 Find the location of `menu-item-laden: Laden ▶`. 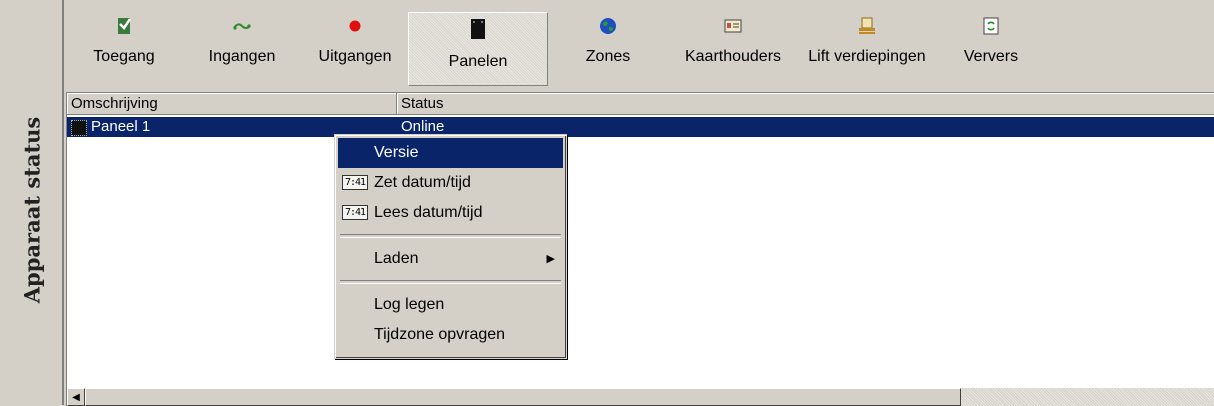

menu-item-laden: Laden ▶ is located at coordinates (450, 259).